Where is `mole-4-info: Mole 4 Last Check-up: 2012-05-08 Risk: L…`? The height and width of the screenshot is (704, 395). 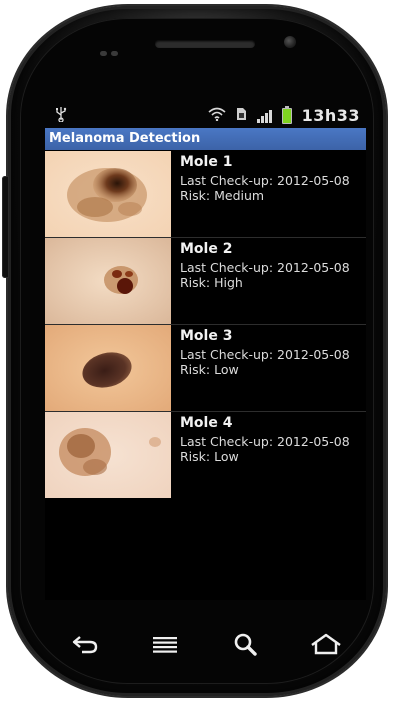 mole-4-info: Mole 4 Last Check-up: 2012-05-08 Risk: L… is located at coordinates (265, 439).